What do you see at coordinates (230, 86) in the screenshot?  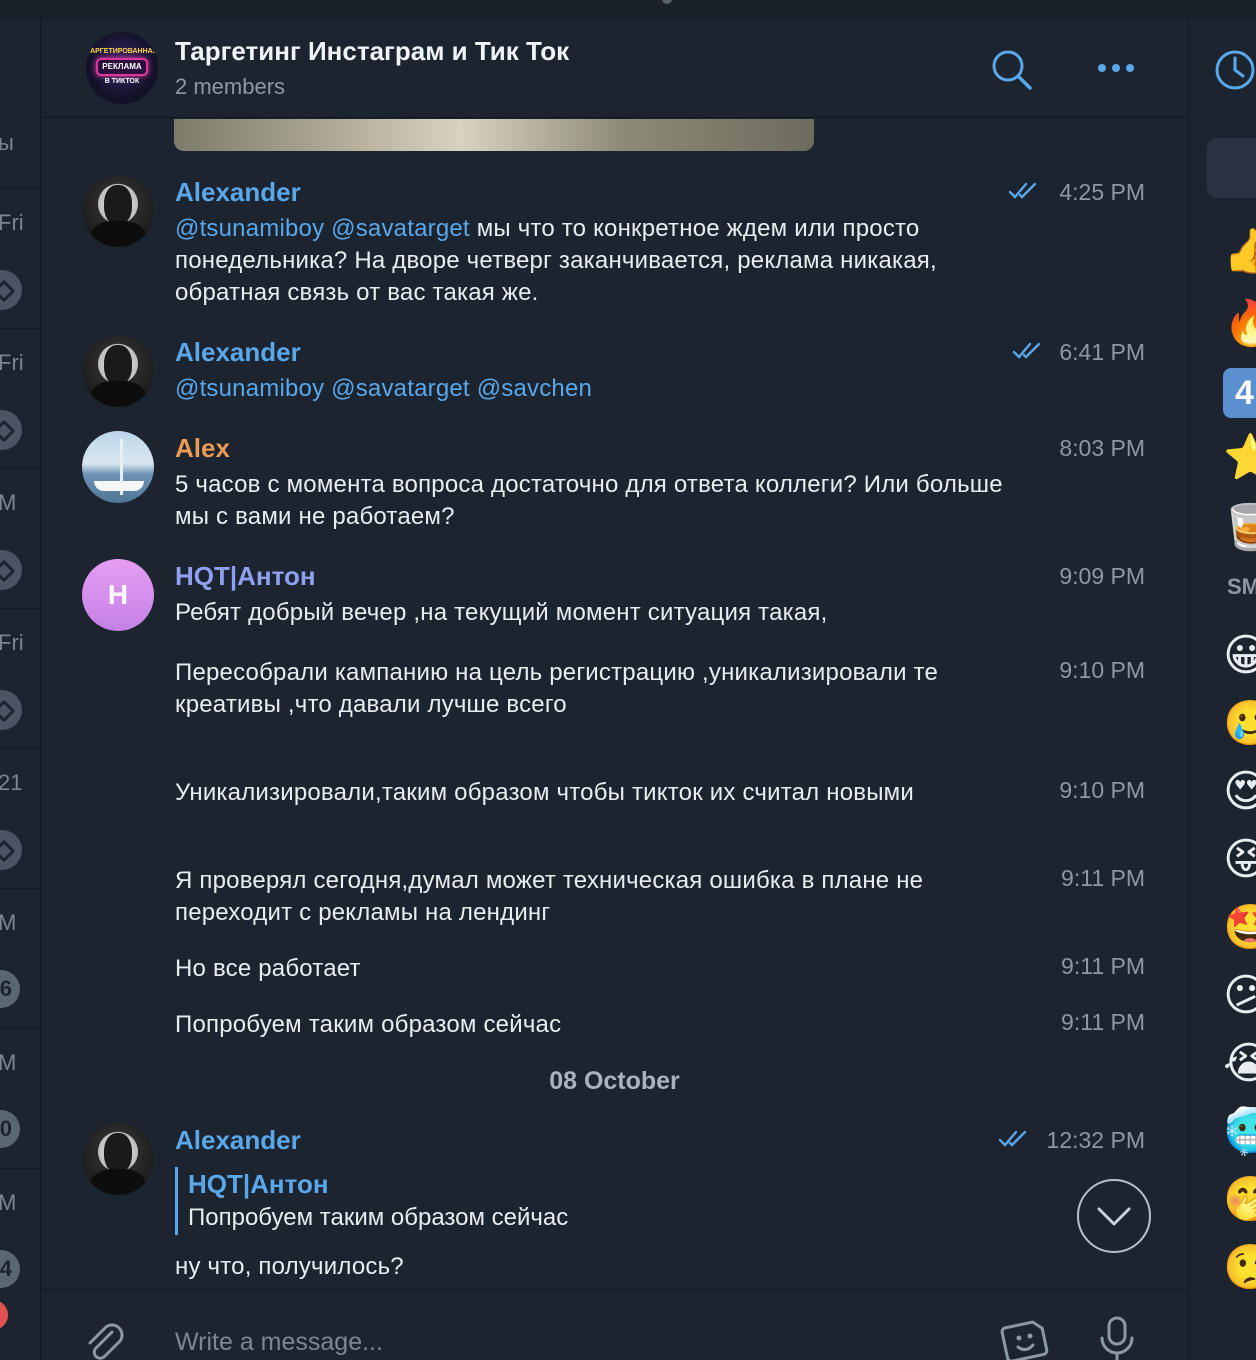 I see `member-count: 2 members` at bounding box center [230, 86].